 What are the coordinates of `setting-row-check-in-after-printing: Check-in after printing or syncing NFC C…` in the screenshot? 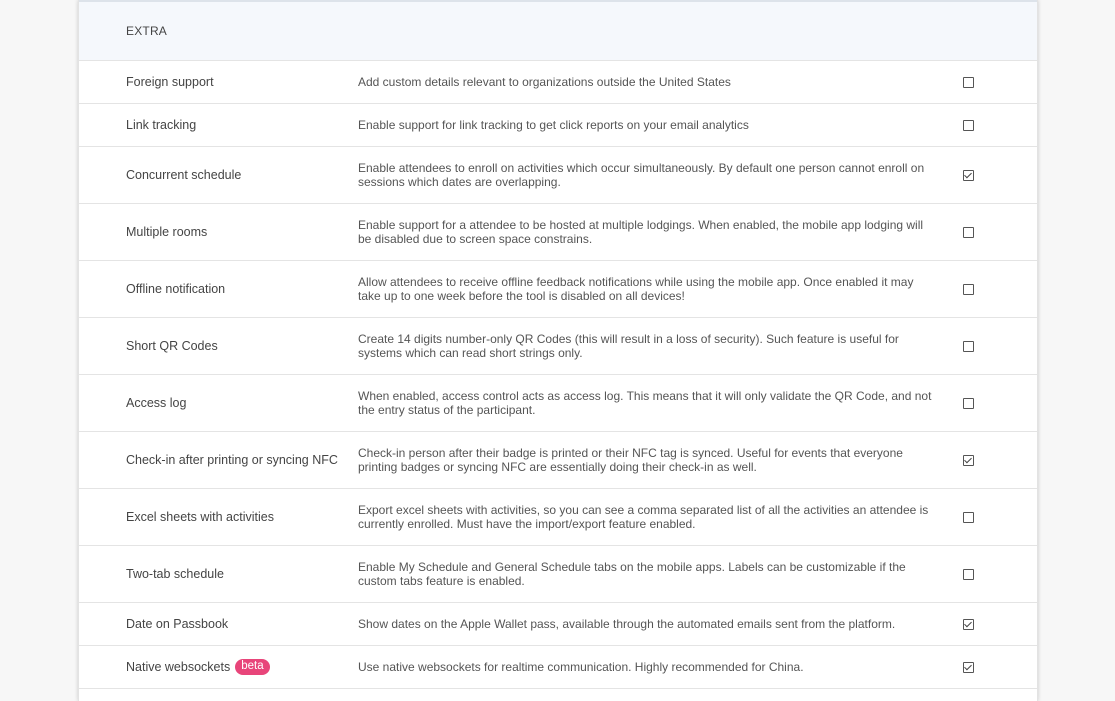 It's located at (558, 460).